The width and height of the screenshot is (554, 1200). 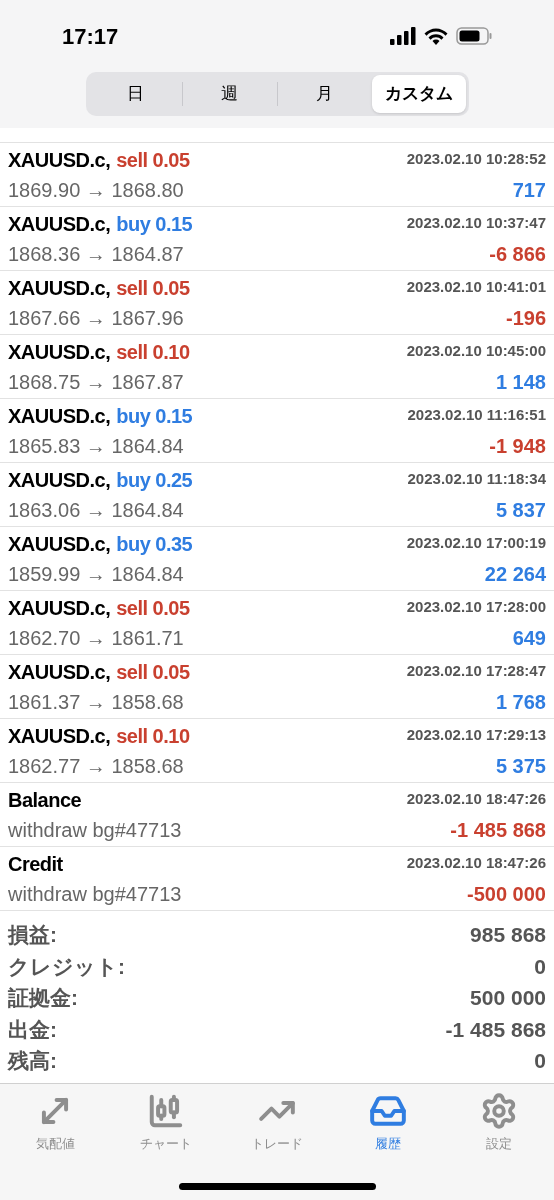 I want to click on deal-row: Balance 2023.02.10 18:47:26 withdraw bg#47713 -1 485 868, so click(x=277, y=815).